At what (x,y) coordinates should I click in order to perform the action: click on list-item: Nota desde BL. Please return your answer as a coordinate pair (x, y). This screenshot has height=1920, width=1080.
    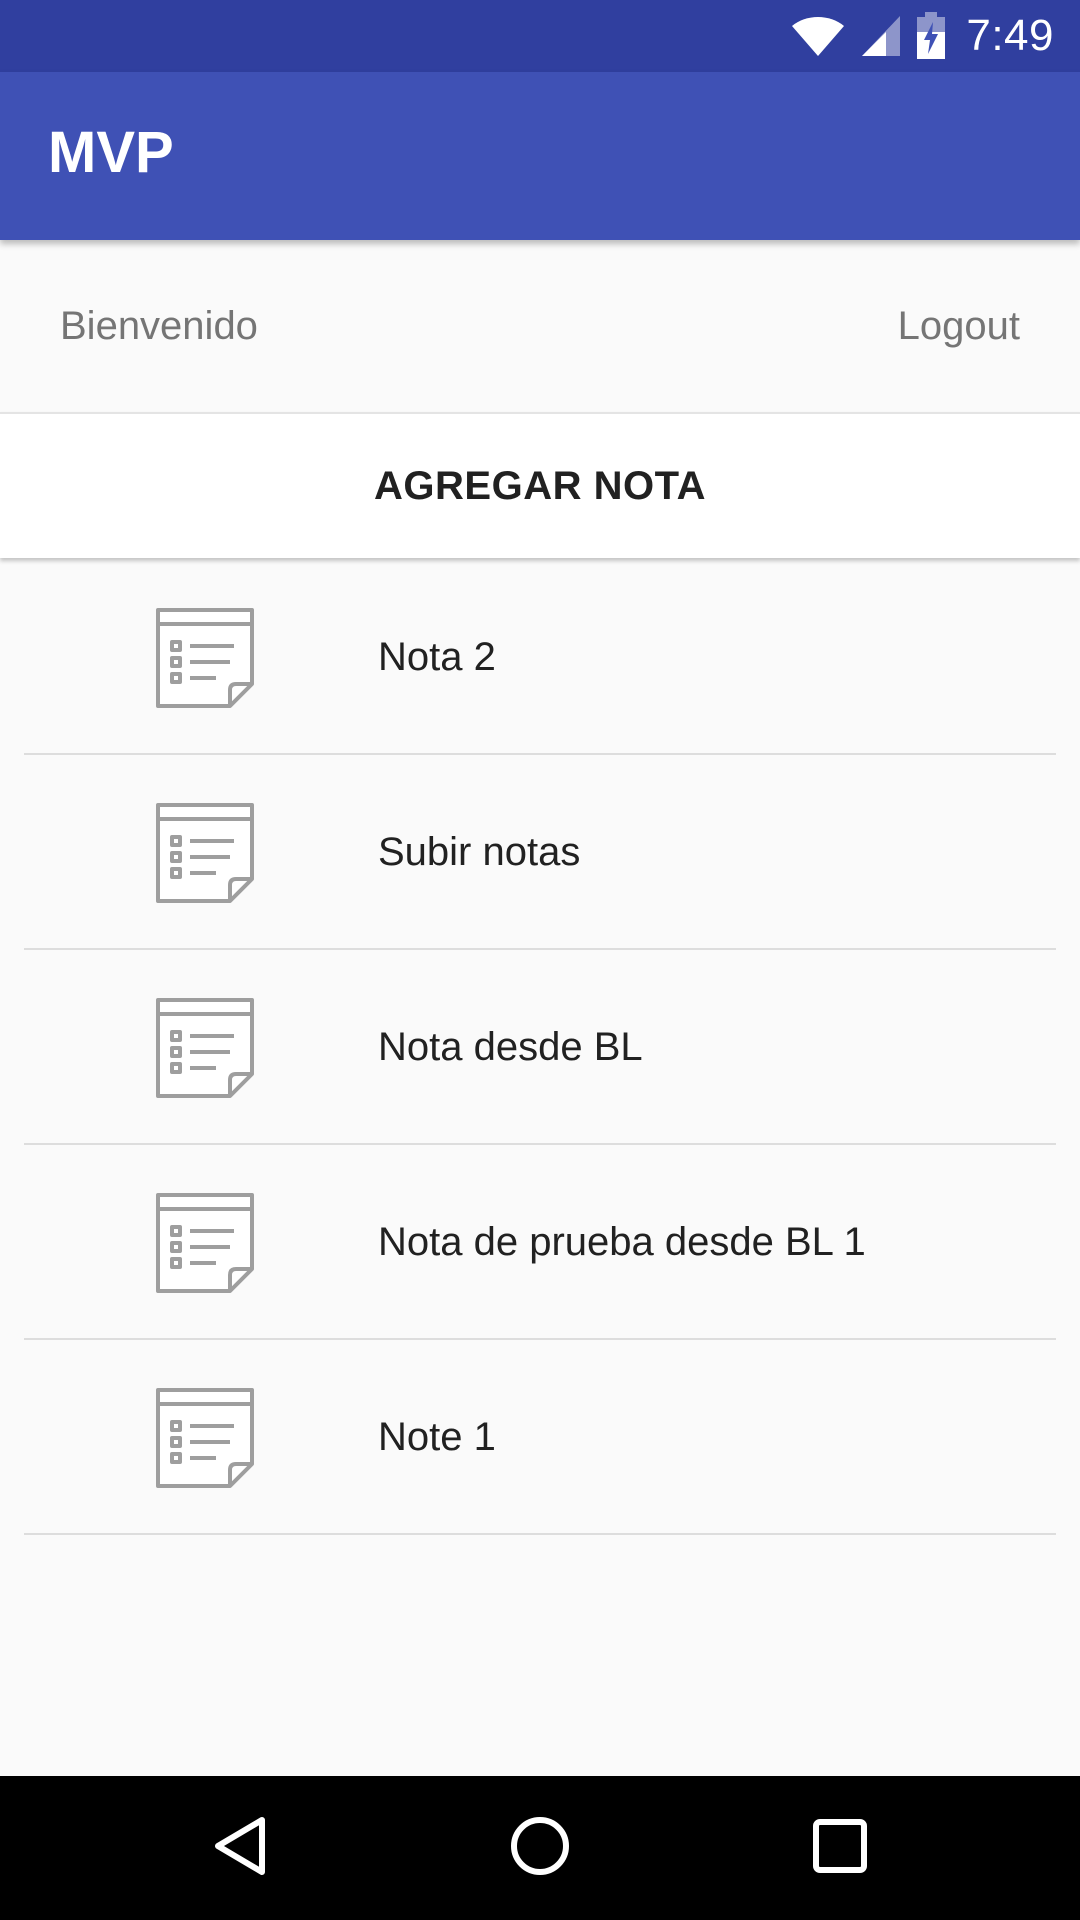
    Looking at the image, I should click on (540, 1047).